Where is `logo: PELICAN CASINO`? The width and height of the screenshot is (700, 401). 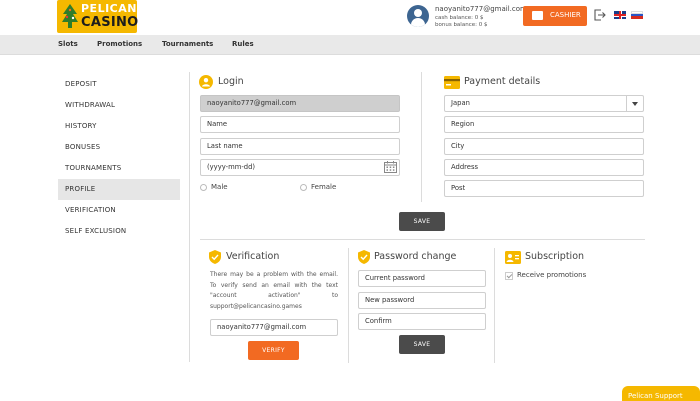
logo: PELICAN CASINO is located at coordinates (98, 16).